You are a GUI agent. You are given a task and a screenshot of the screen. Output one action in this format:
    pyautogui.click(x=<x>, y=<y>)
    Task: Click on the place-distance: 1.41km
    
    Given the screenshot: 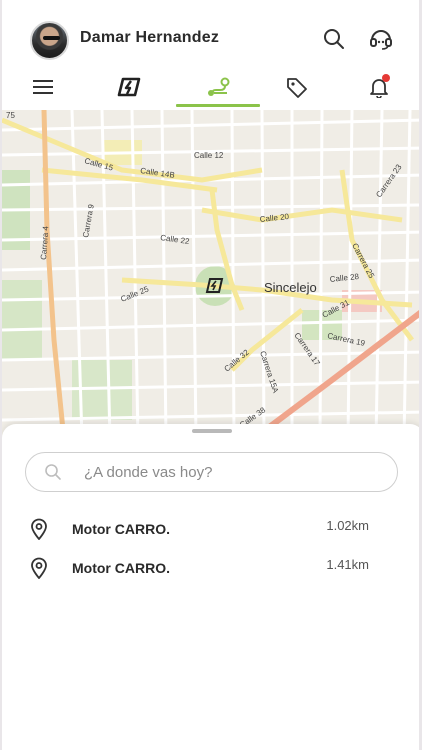 What is the action you would take?
    pyautogui.click(x=347, y=564)
    